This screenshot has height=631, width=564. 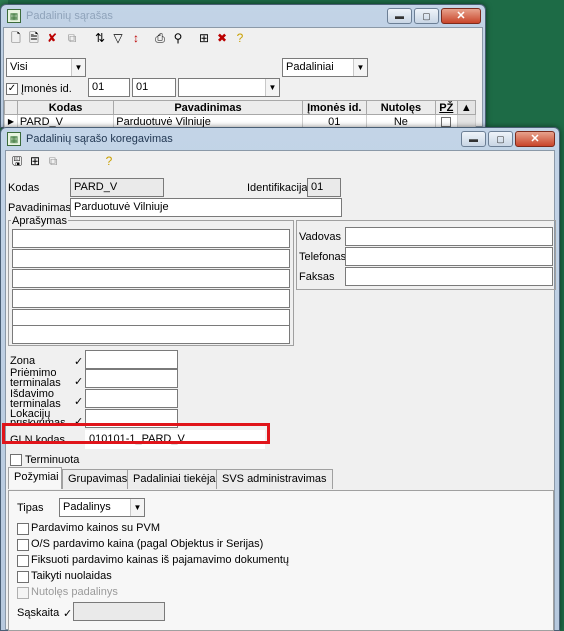 I want to click on lokaciju-field, so click(x=131, y=418).